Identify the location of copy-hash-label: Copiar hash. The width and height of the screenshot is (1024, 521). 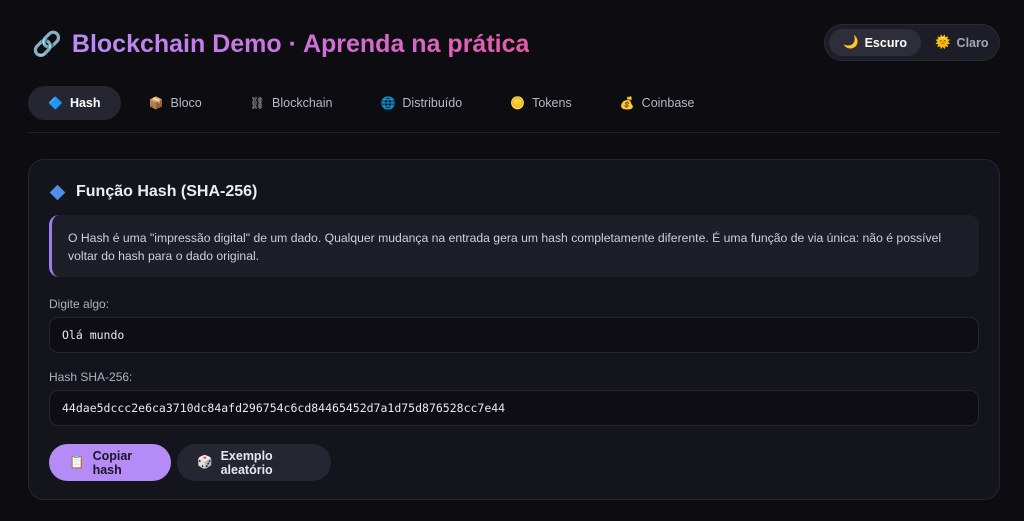
(112, 462).